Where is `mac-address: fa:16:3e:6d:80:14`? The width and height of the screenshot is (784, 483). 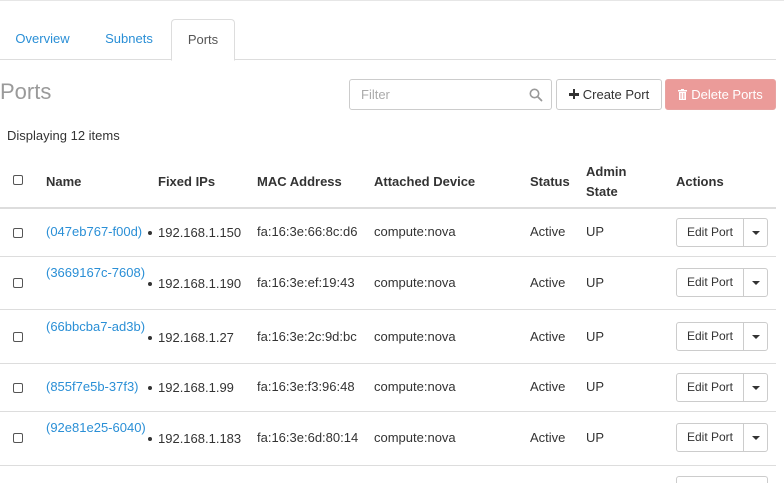
mac-address: fa:16:3e:6d:80:14 is located at coordinates (308, 437).